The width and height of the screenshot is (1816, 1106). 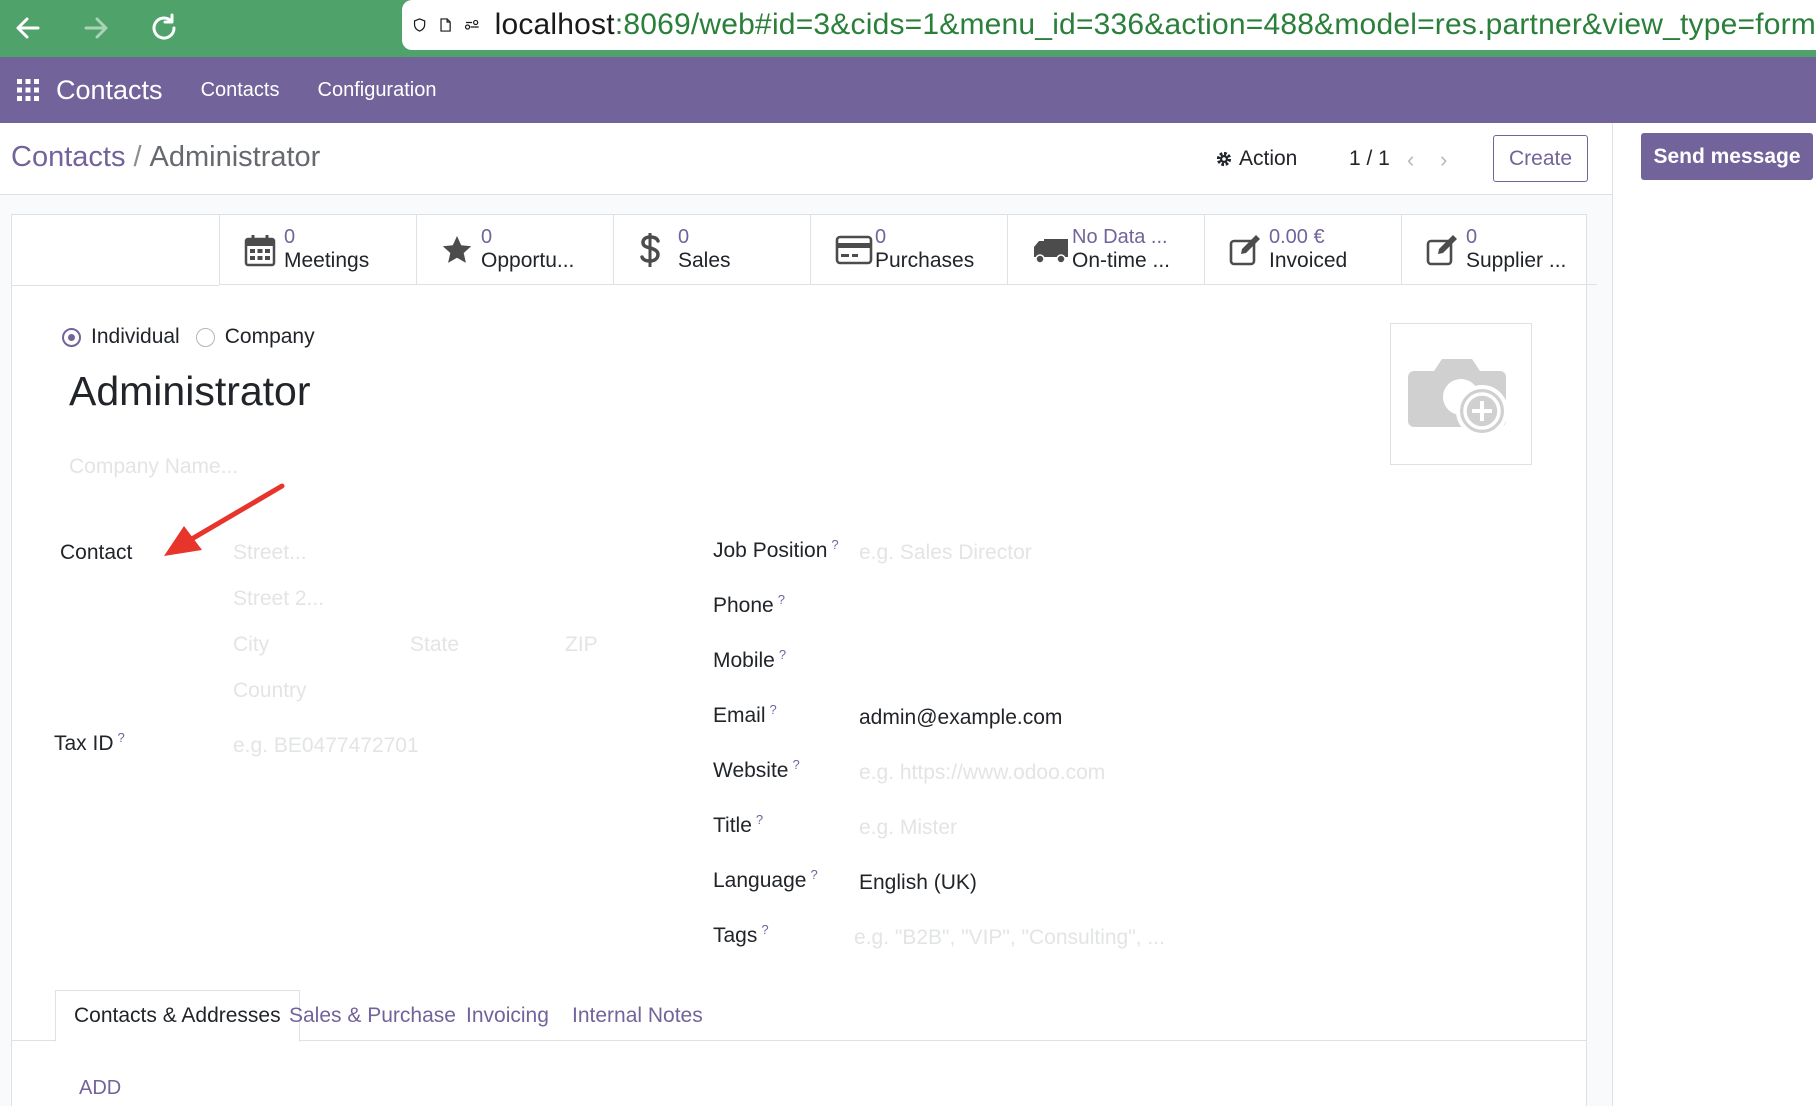 I want to click on reload-button, so click(x=164, y=28).